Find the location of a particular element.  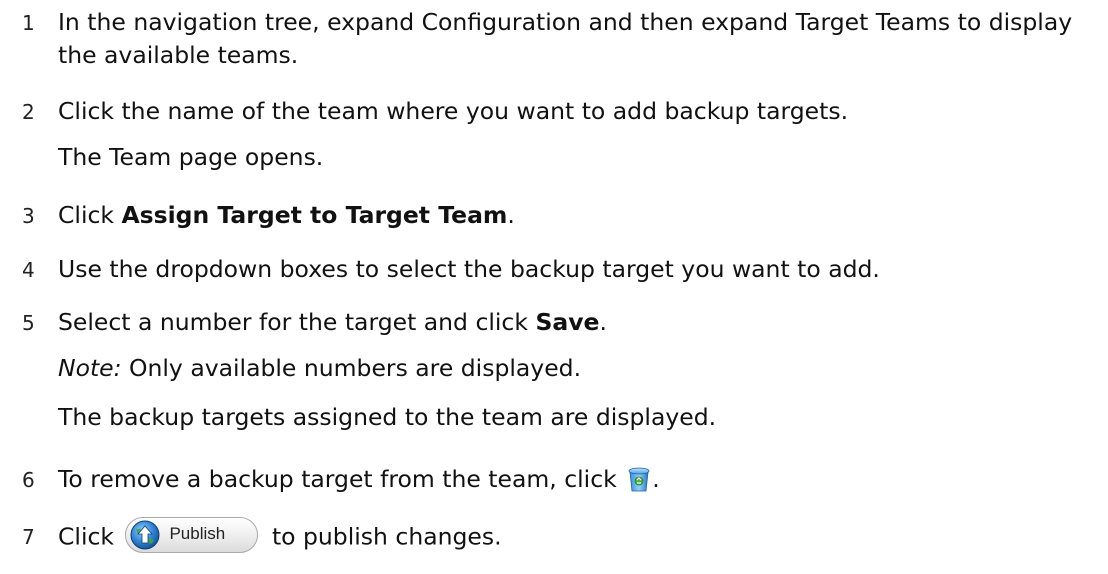

ui-command-label: Save is located at coordinates (567, 322).